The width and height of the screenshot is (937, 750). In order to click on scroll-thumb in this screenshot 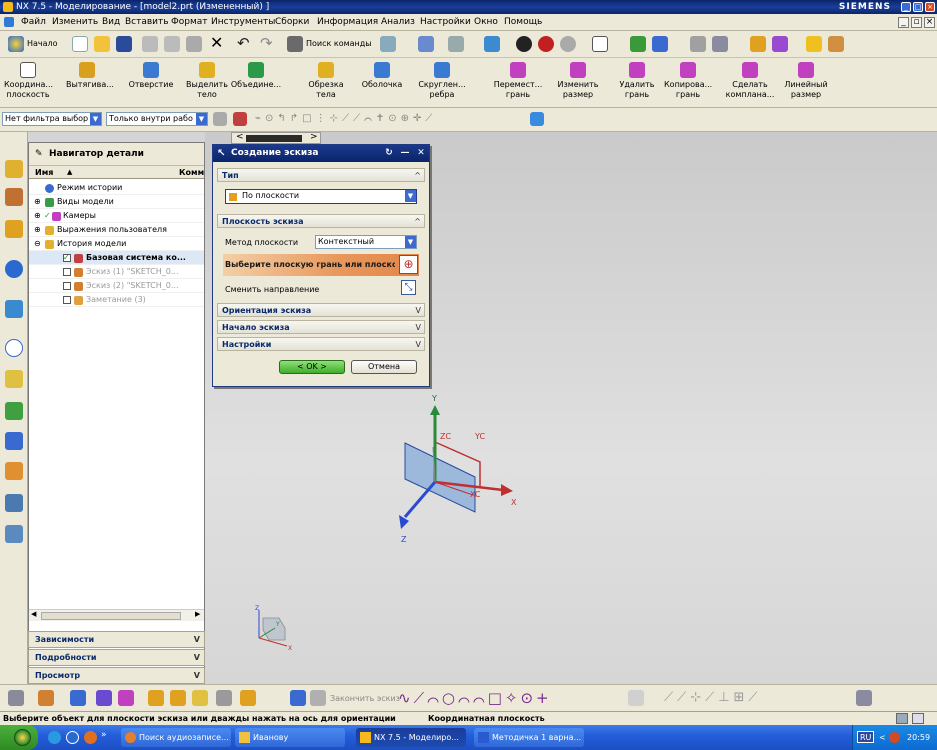, I will do `click(111, 616)`.